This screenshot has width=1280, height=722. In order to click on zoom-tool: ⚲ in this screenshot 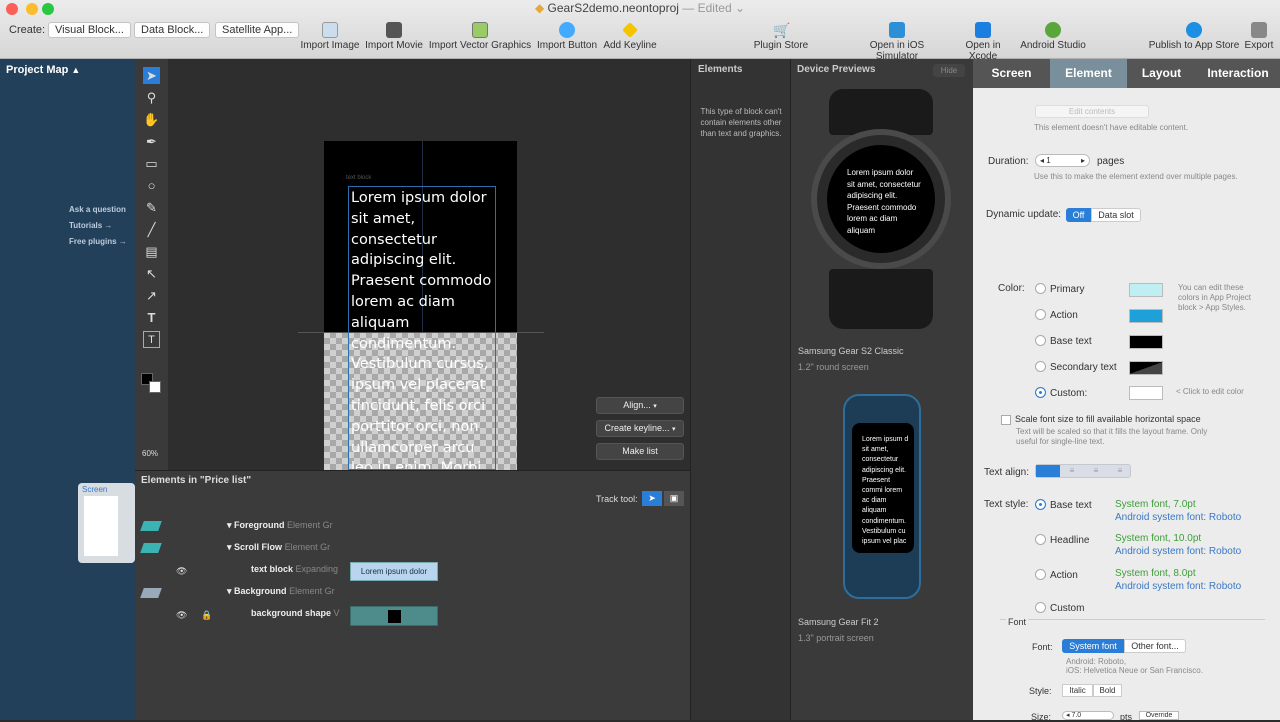, I will do `click(151, 97)`.